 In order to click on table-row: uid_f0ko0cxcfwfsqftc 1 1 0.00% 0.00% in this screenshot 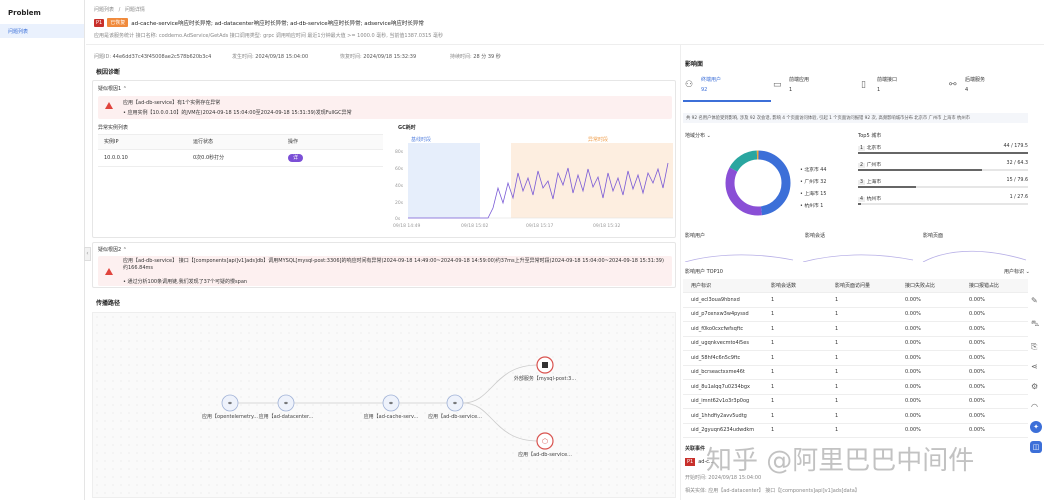, I will do `click(855, 329)`.